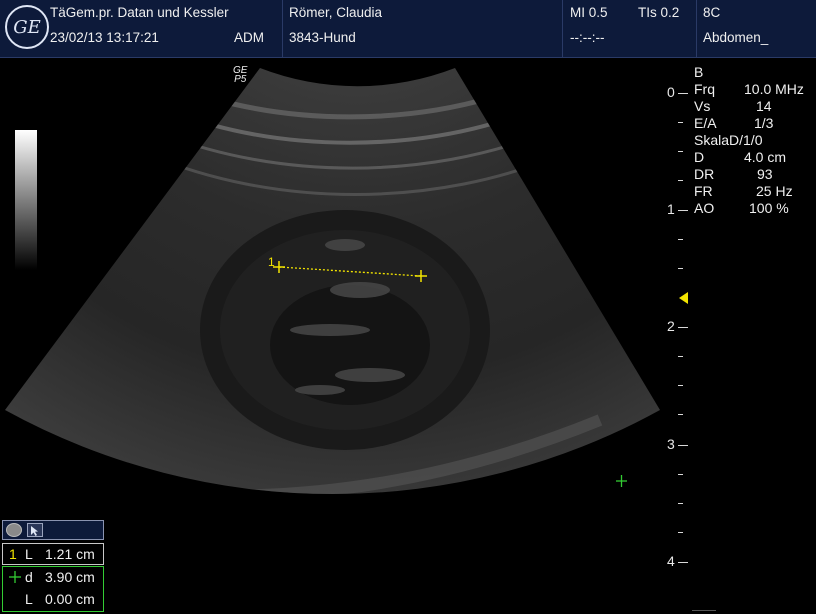 The width and height of the screenshot is (816, 614). What do you see at coordinates (29, 577) in the screenshot?
I see `measurement-label: d` at bounding box center [29, 577].